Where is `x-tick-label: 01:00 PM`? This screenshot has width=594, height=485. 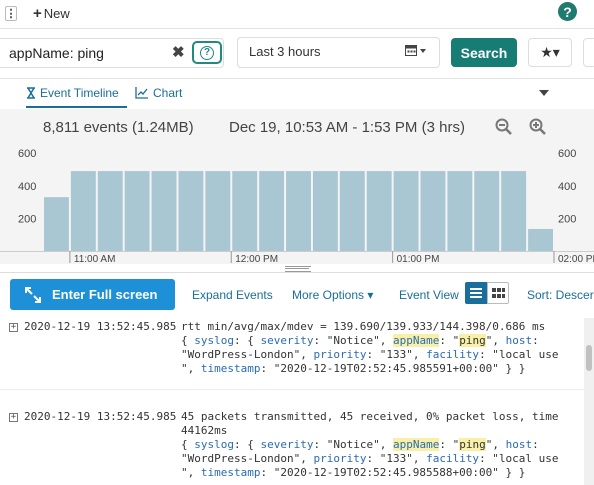
x-tick-label: 01:00 PM is located at coordinates (418, 259).